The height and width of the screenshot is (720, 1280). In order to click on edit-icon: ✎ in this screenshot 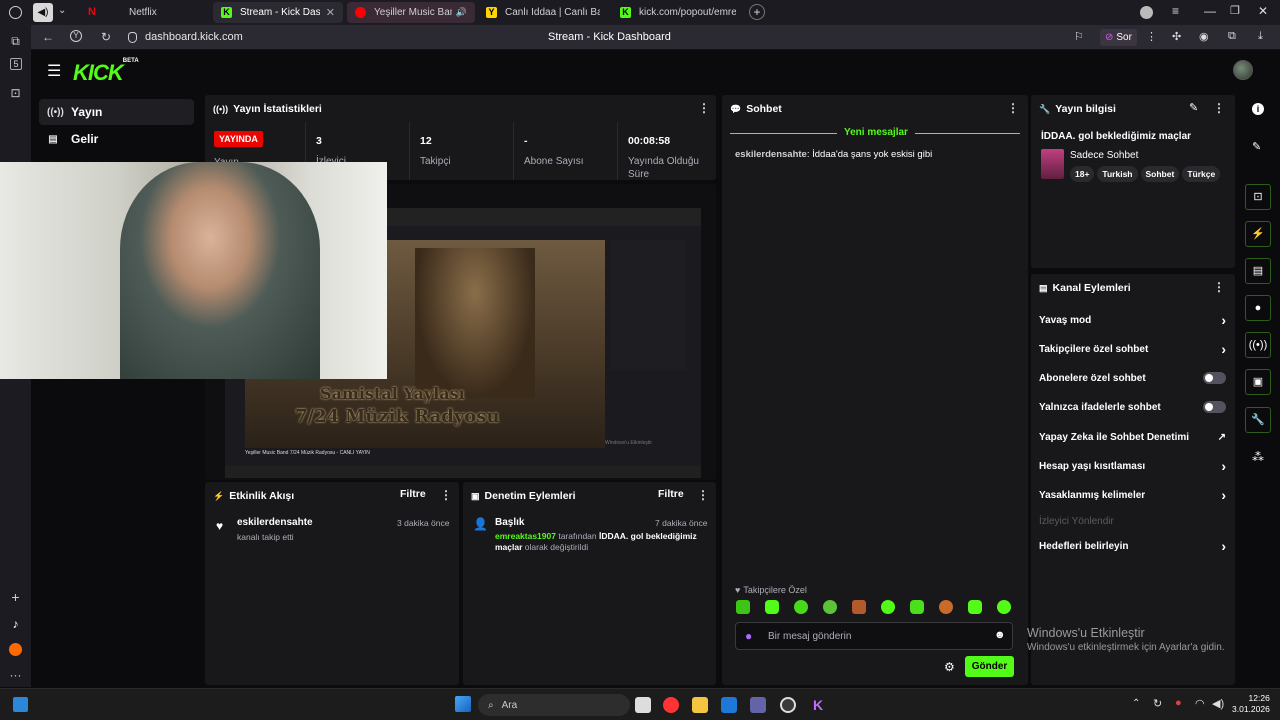, I will do `click(1193, 107)`.